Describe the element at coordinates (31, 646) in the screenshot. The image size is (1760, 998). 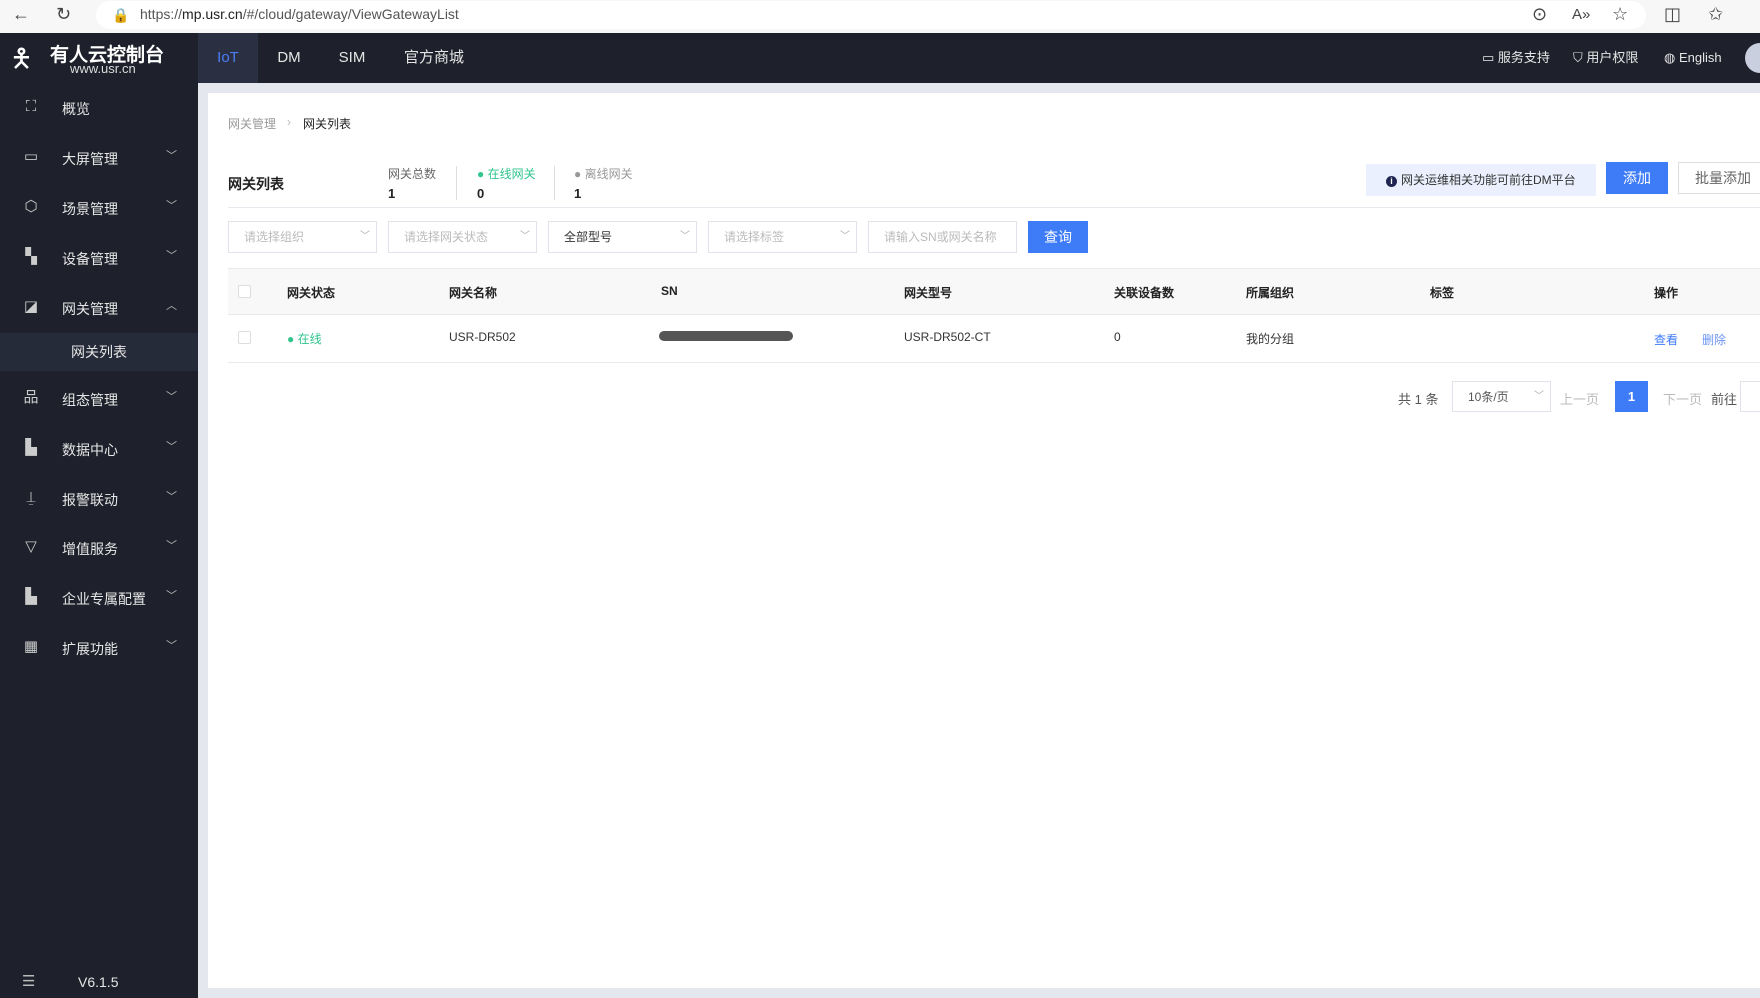
I see `apps-icon: ▦` at that location.